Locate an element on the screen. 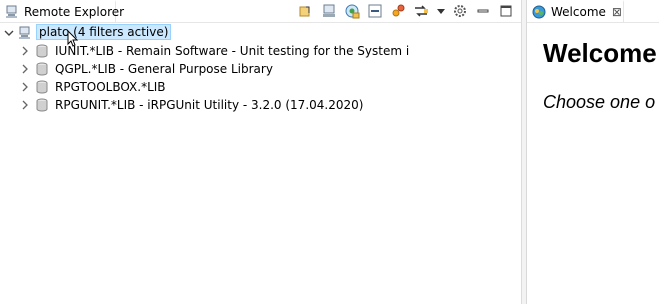  remote-explorer-tabbar: Remote Explorer is located at coordinates (260, 11).